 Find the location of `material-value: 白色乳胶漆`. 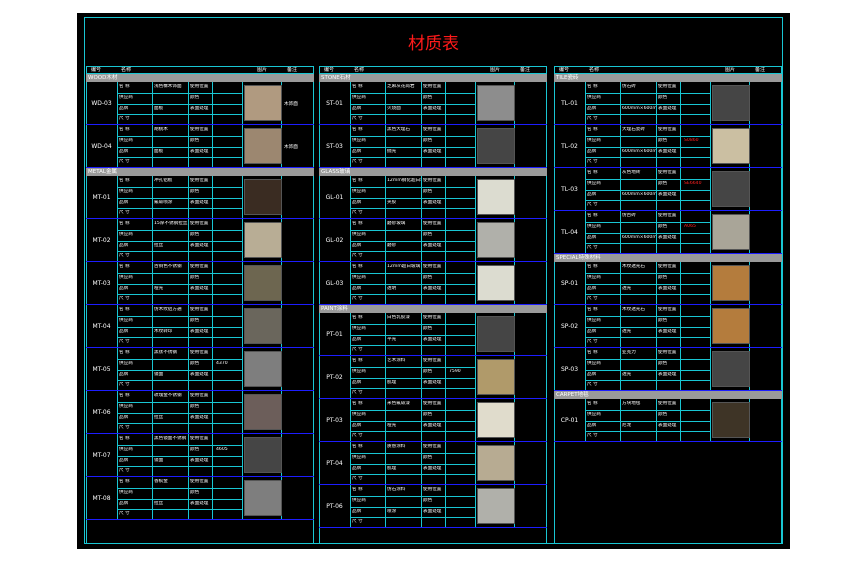

material-value: 白色乳胶漆 is located at coordinates (398, 317).